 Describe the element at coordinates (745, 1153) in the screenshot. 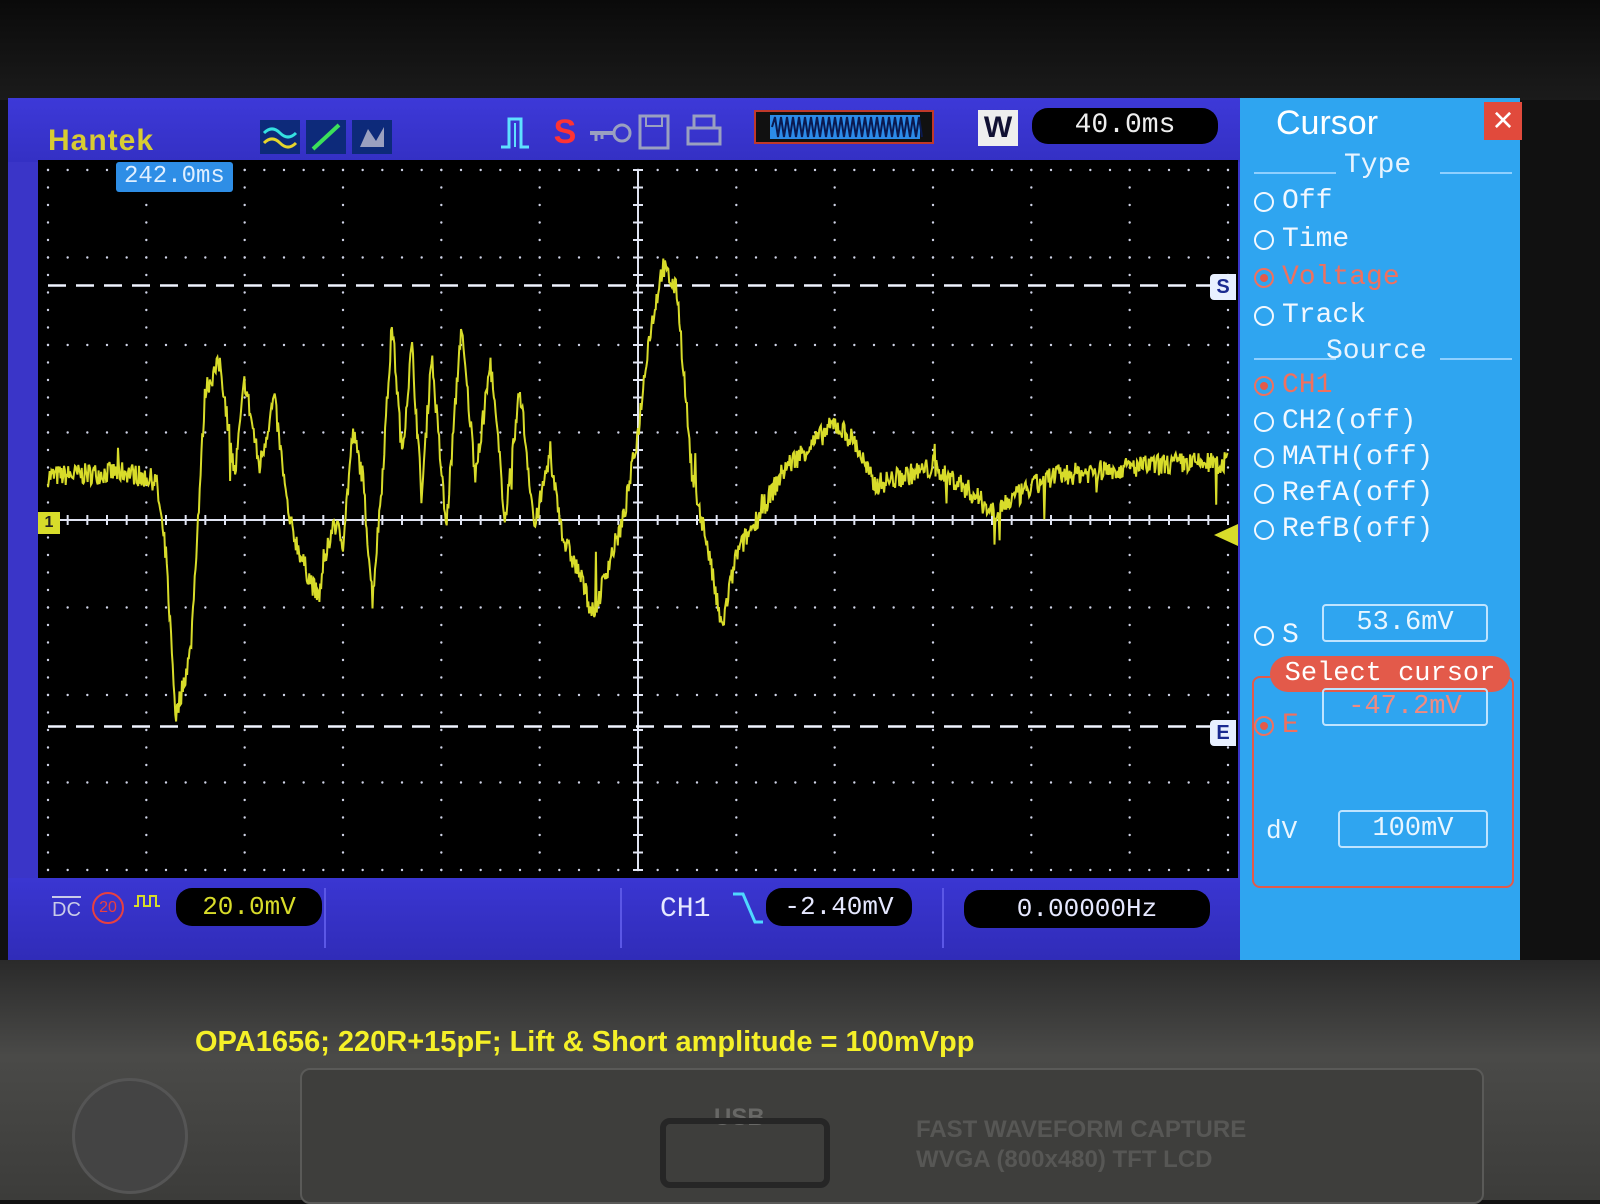

I see `usb-port` at that location.